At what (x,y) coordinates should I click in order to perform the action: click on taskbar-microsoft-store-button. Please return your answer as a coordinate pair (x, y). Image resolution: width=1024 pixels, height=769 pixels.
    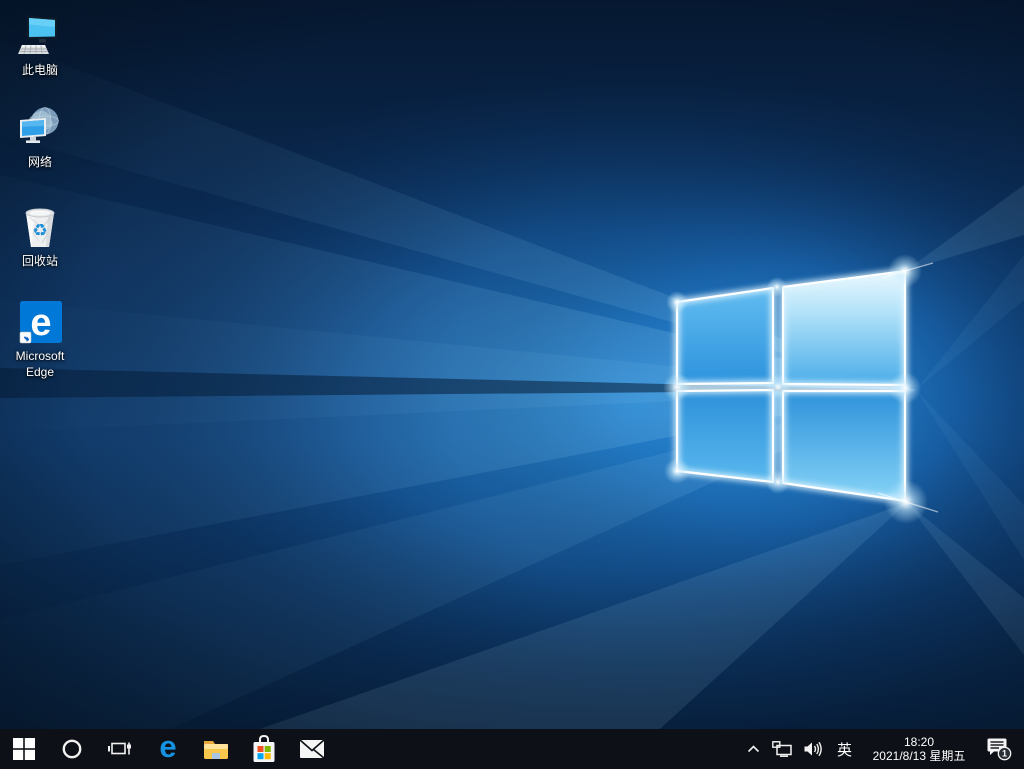
    Looking at the image, I should click on (264, 749).